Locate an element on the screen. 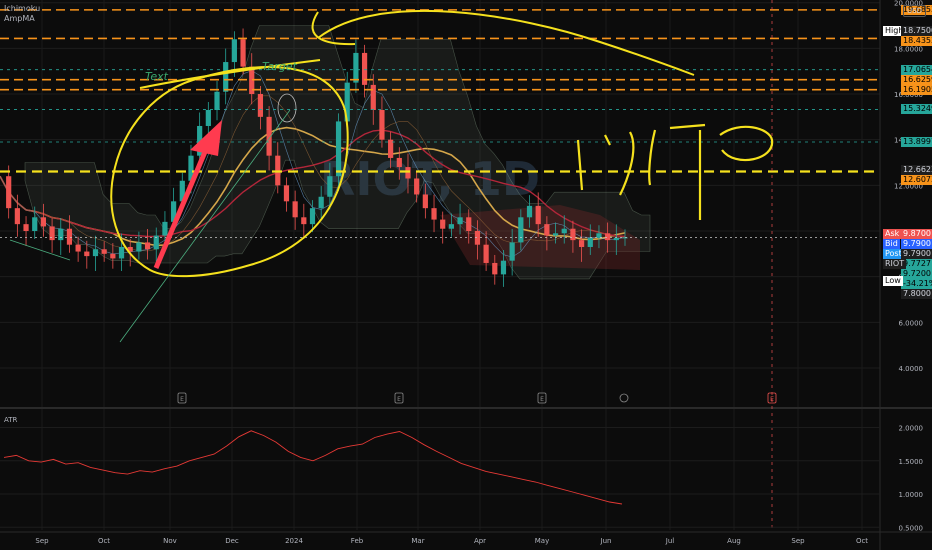 The width and height of the screenshot is (932, 550). indicator-ampma: AmpMA is located at coordinates (19, 18).